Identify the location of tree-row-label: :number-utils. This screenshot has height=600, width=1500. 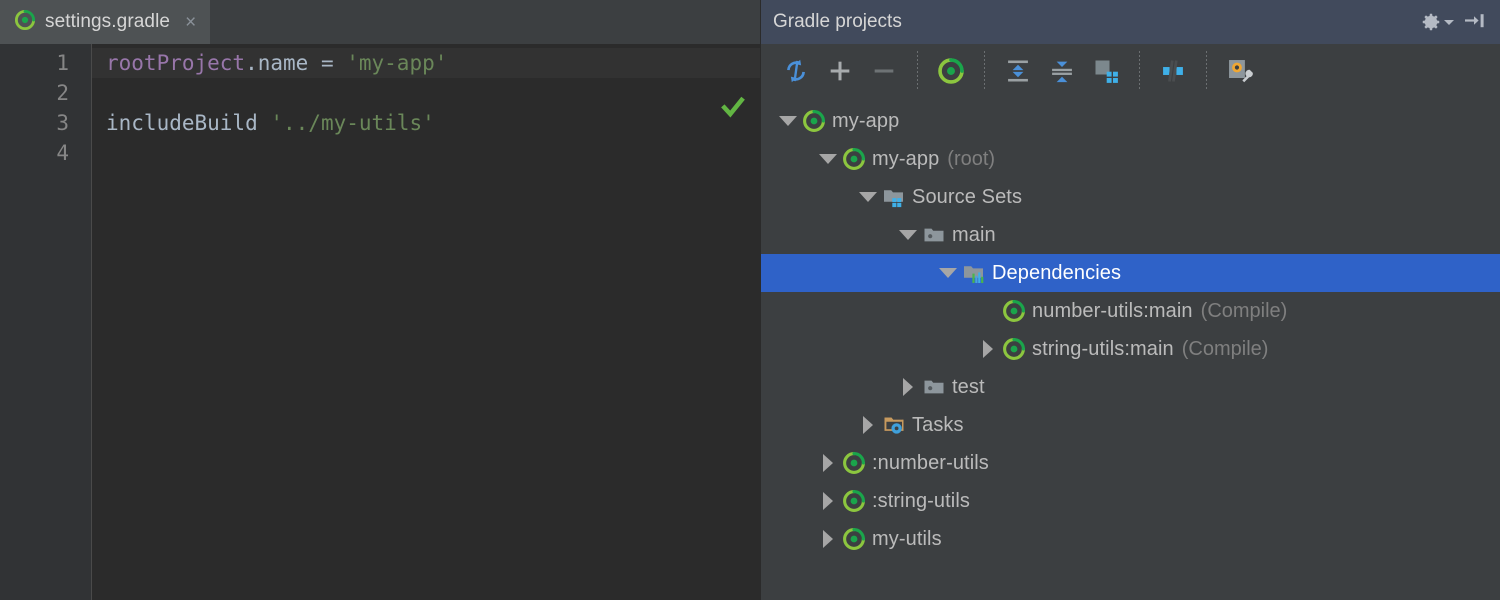
(930, 462).